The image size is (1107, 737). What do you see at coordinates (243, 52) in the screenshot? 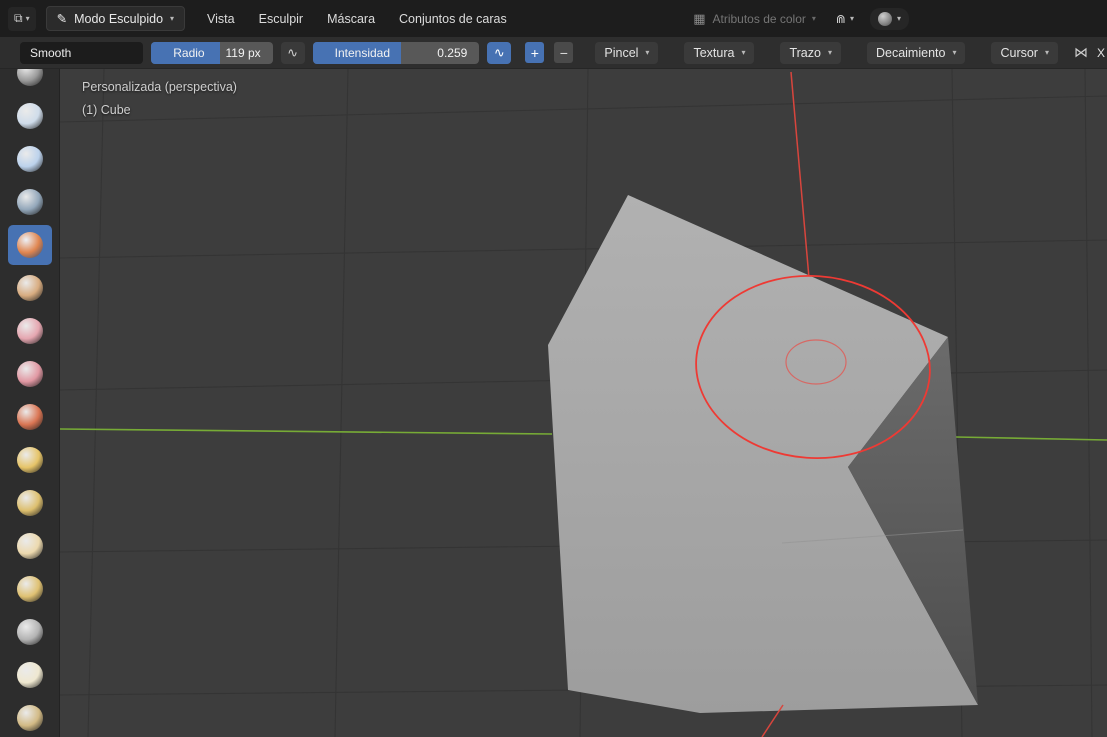
I see `radius-value: 119 px` at bounding box center [243, 52].